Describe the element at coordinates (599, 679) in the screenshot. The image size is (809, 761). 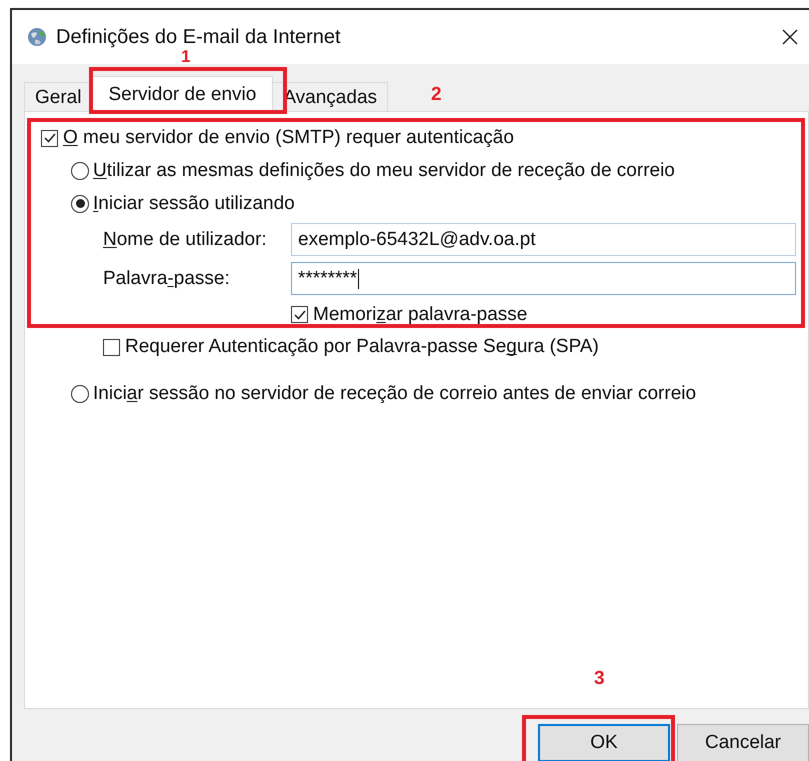
I see `step-number: 3` at that location.